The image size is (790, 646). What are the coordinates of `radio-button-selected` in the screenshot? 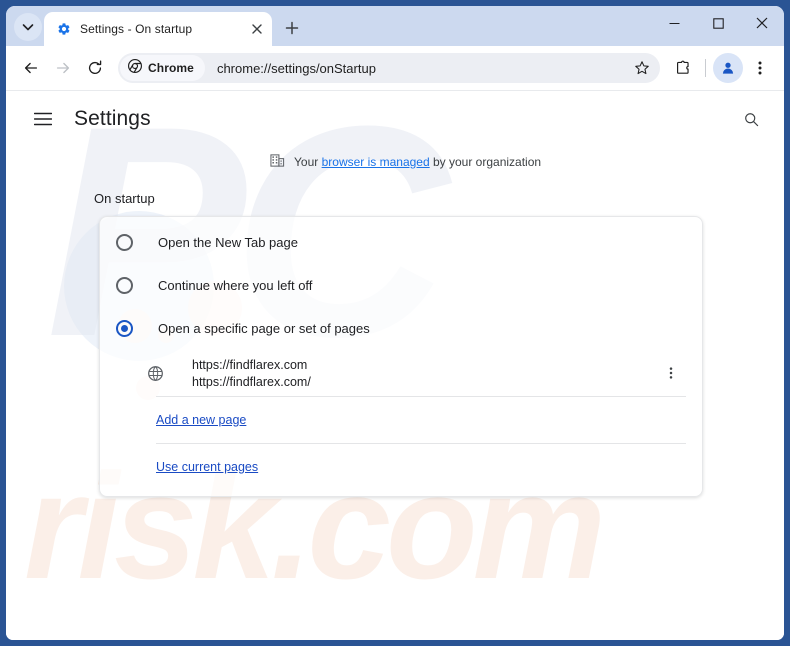 It's located at (124, 328).